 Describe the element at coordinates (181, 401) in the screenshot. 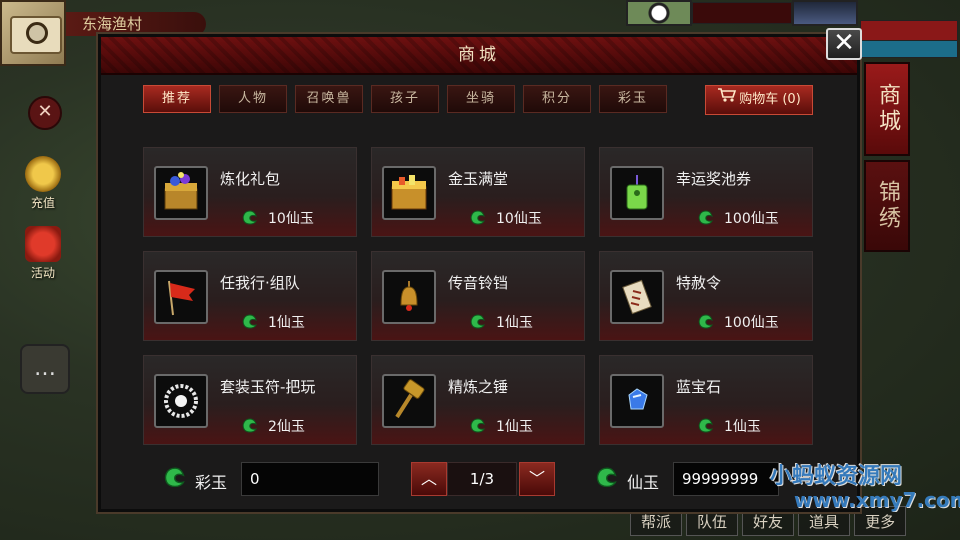

I see `jade-talisman-icon` at that location.